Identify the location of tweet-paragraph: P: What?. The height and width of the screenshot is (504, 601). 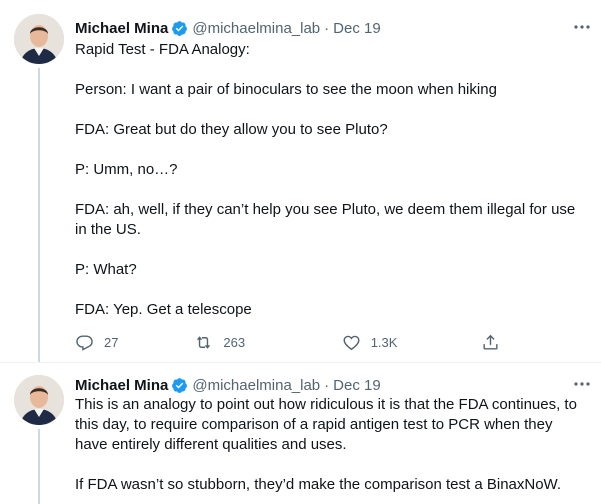
(106, 269).